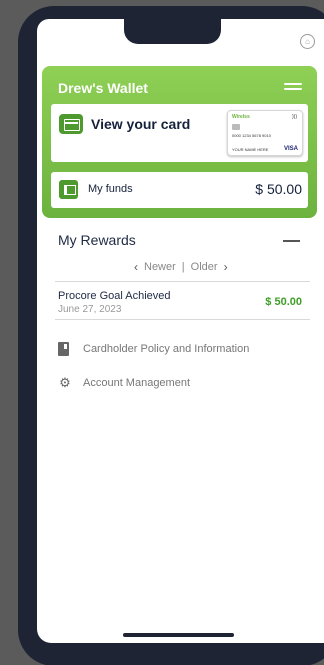 The image size is (324, 665). I want to click on rewards-title: My Rewards, so click(97, 240).